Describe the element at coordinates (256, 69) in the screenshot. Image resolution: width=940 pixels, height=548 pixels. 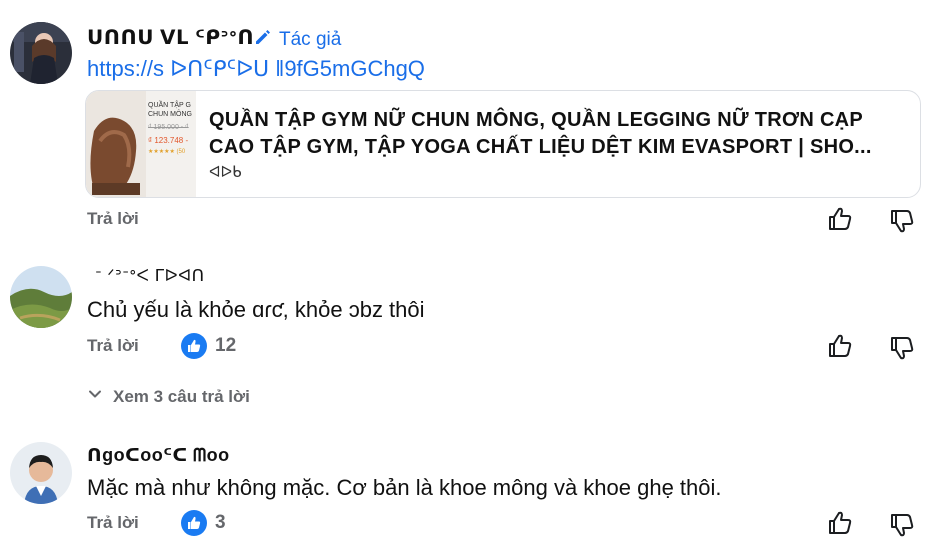
I see `shared-link: https://s ᐅᑎᑦᑭᑦᐅᑌ ‖9fG5mGChgQ` at that location.